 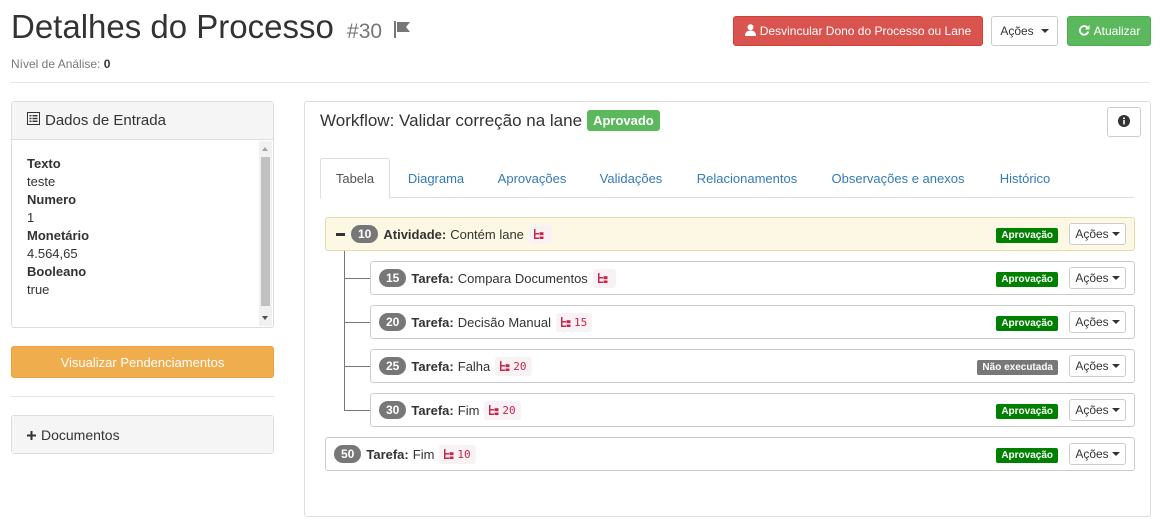 What do you see at coordinates (752, 410) in the screenshot?
I see `tree-row-task: 30 Tarefa: Fim 20 Aprovação Ações` at bounding box center [752, 410].